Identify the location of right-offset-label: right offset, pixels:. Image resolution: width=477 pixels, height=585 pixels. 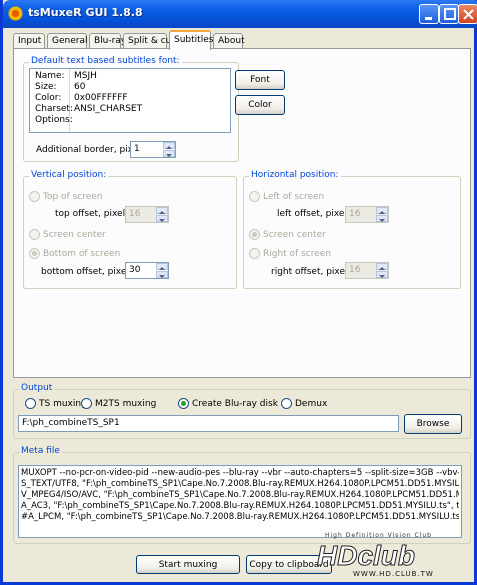
(313, 272).